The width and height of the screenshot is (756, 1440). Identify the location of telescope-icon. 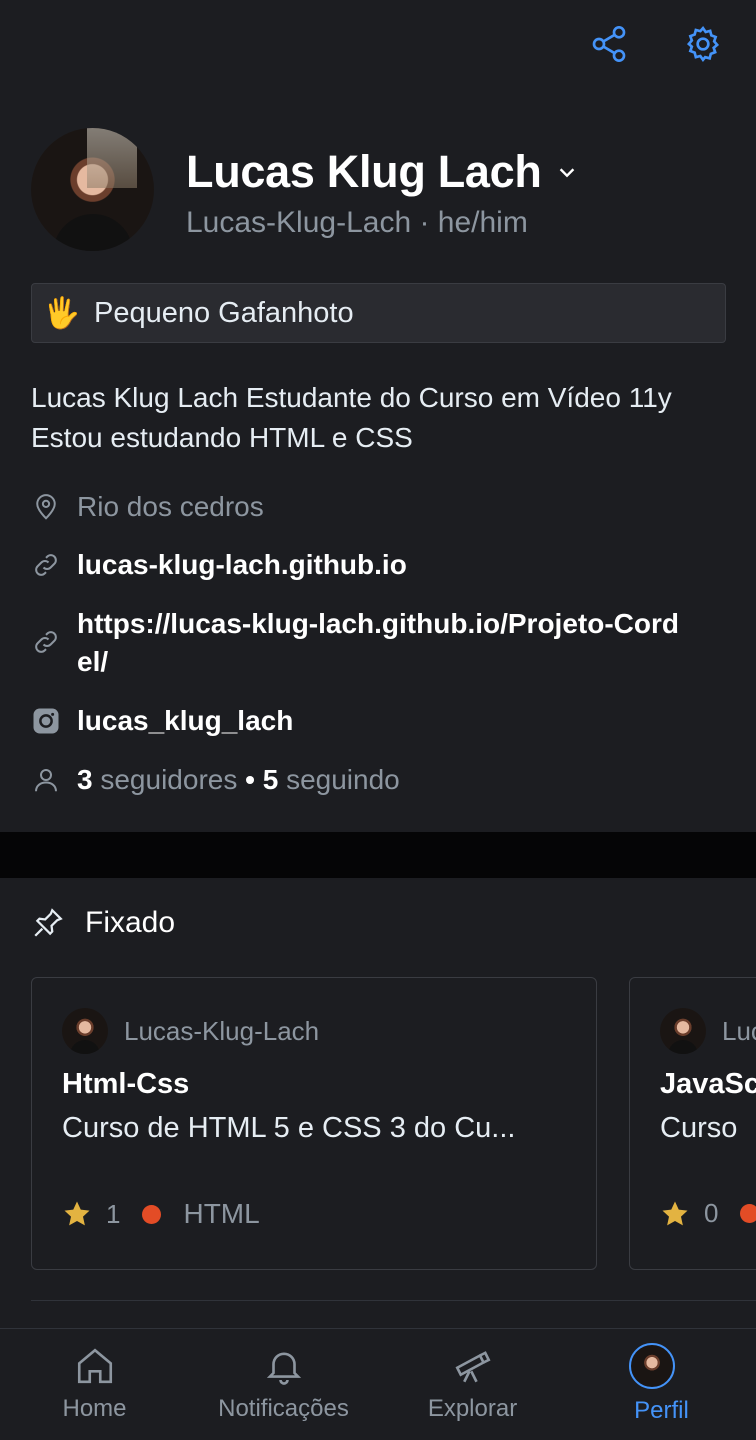
(473, 1366).